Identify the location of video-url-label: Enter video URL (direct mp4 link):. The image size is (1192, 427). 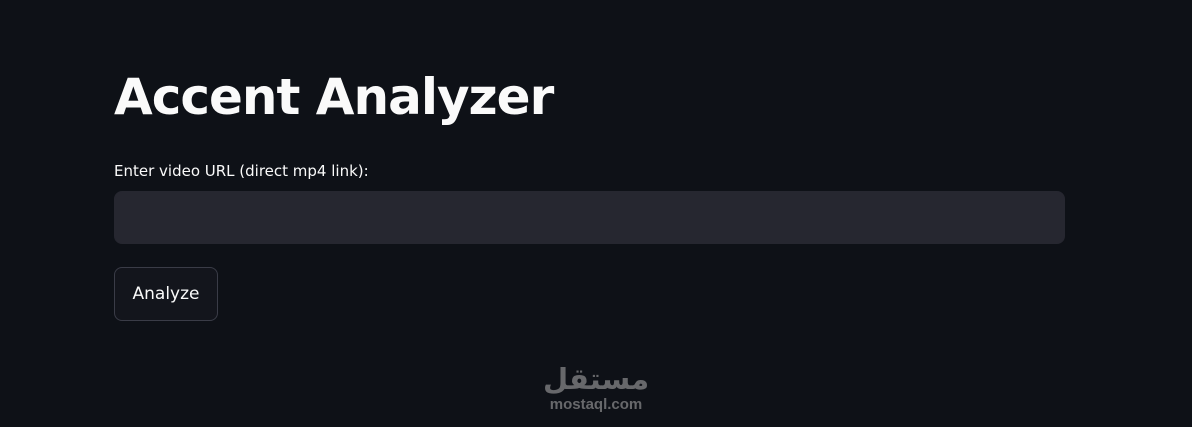
(241, 171).